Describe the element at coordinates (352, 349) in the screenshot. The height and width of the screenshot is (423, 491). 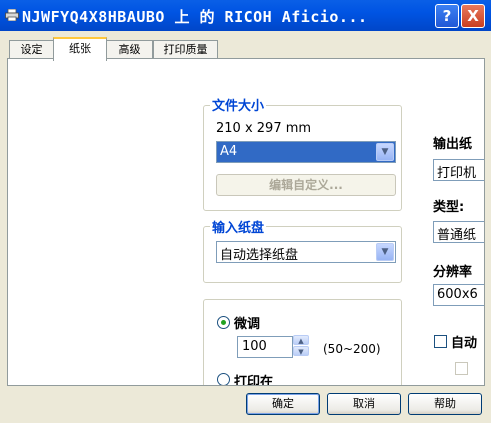
I see `scale-range-hint: (50~200)` at that location.